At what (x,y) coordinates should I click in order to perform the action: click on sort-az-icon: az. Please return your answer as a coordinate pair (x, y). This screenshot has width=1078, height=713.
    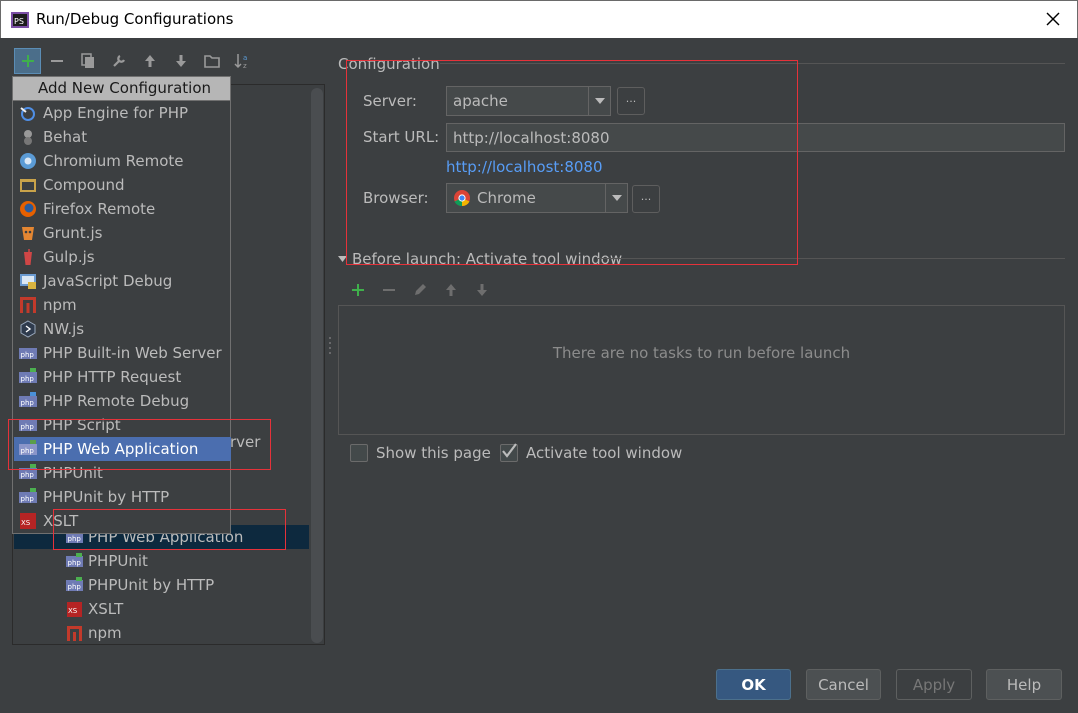
    Looking at the image, I should click on (240, 62).